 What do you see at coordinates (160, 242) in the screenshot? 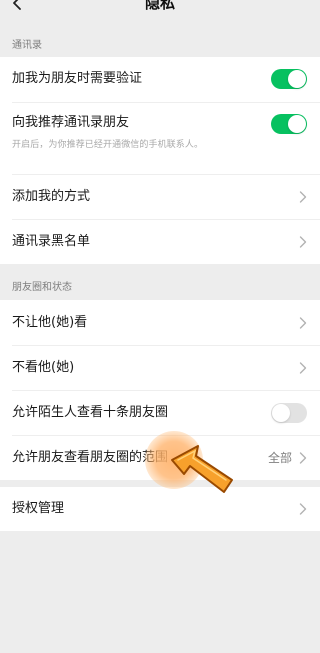
I see `row-blacklist: 通讯录黑名单` at bounding box center [160, 242].